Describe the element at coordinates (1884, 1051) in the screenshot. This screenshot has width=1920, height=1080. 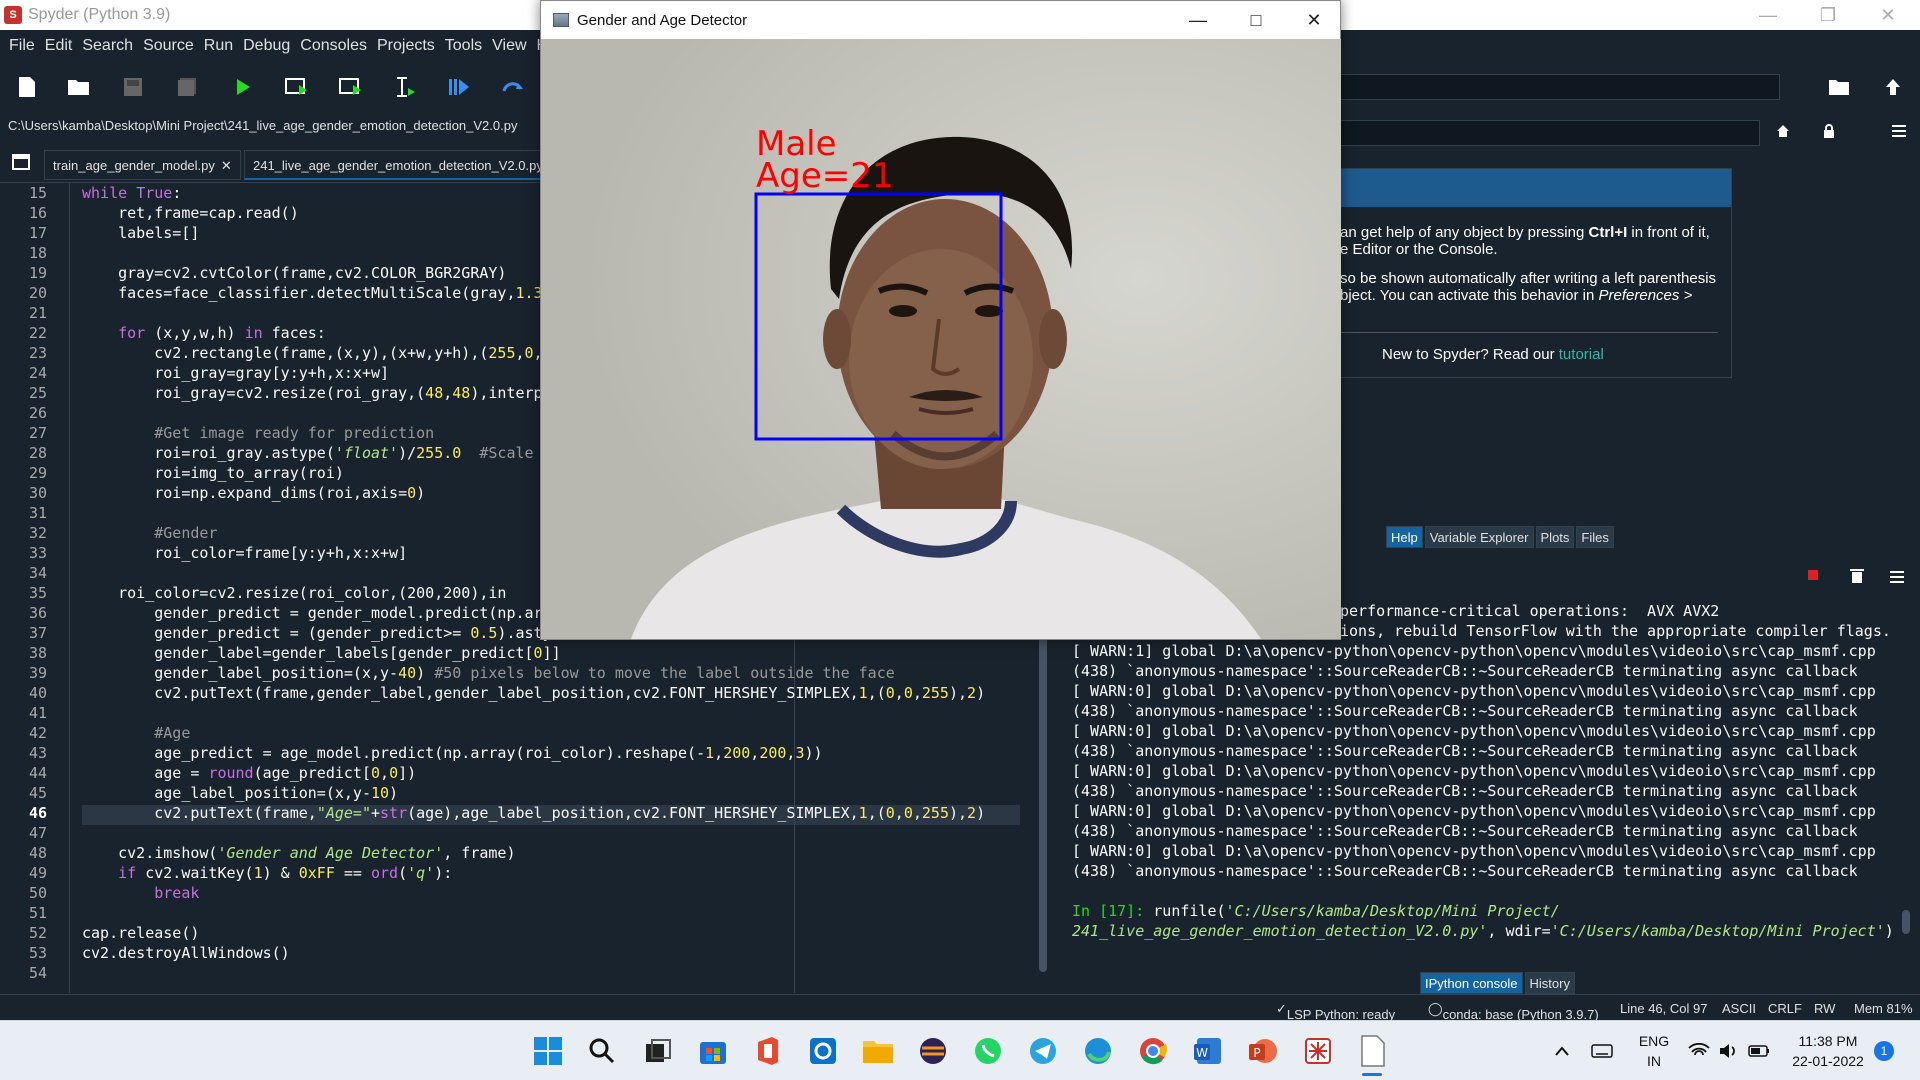
I see `notification-badge: 1` at that location.